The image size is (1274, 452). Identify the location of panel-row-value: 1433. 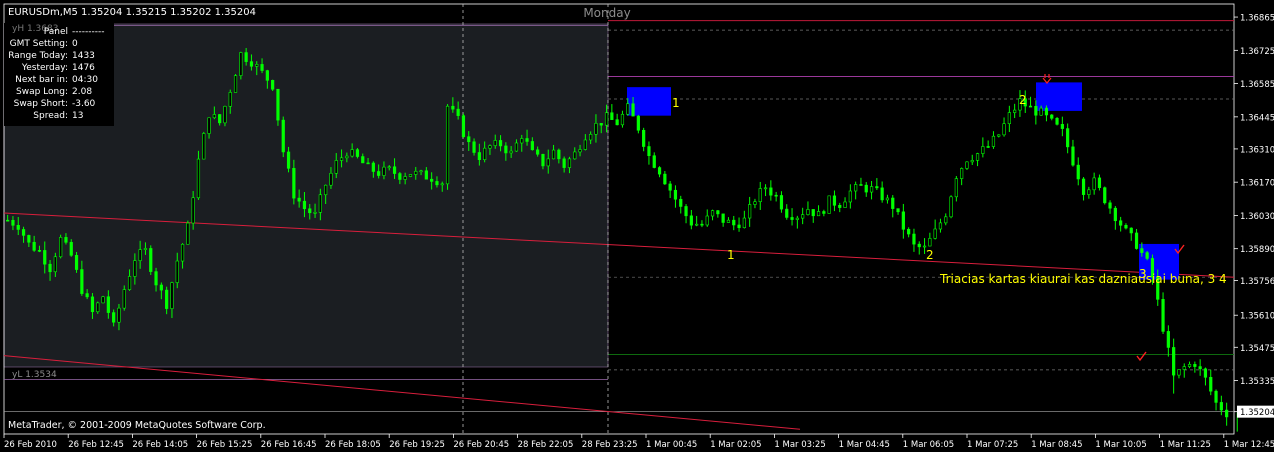
(83, 56).